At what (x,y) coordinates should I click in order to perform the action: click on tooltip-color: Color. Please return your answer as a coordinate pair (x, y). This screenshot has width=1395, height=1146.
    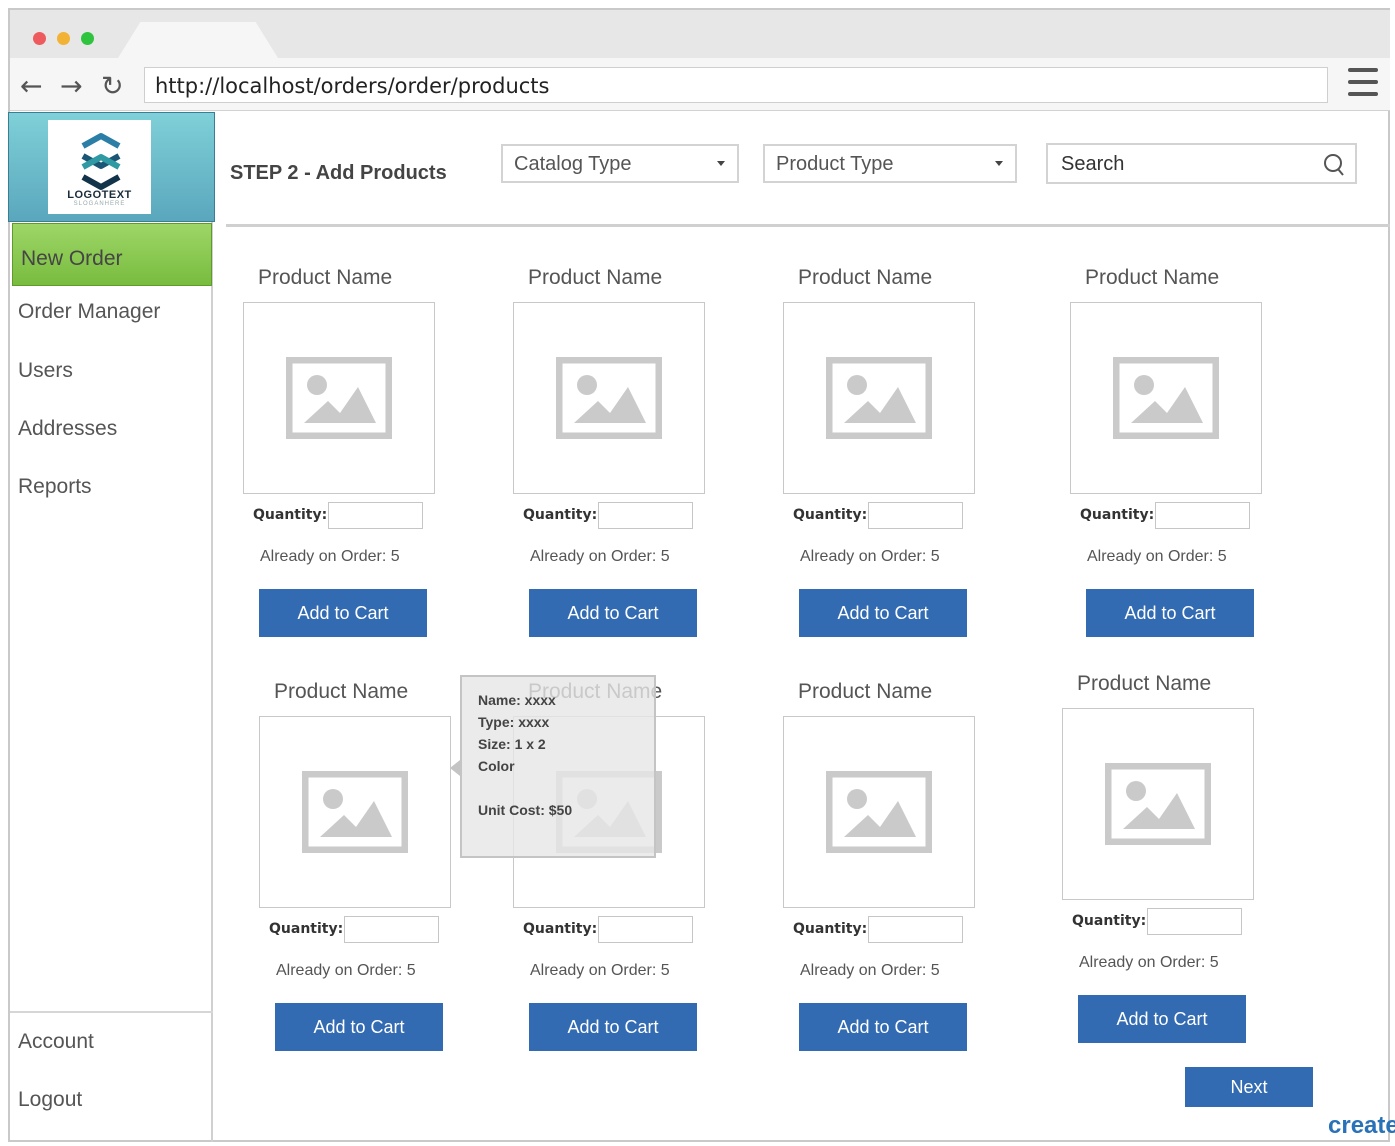
    Looking at the image, I should click on (496, 766).